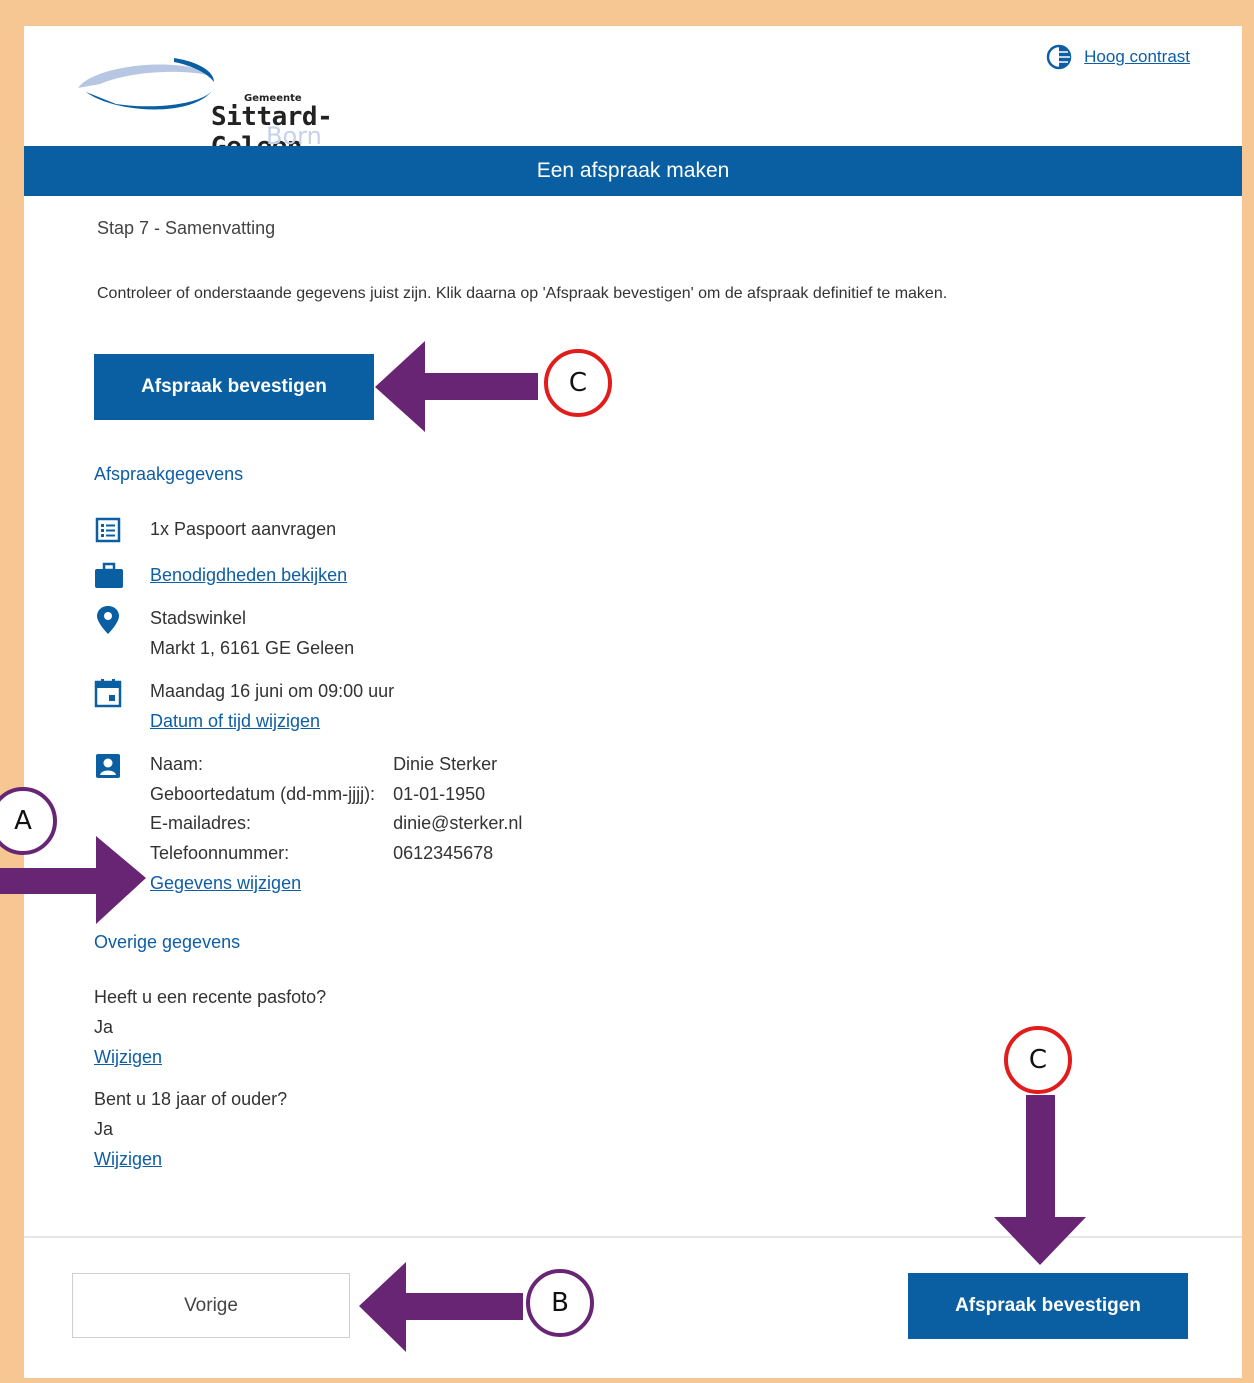  I want to click on arrow-c-top, so click(456, 386).